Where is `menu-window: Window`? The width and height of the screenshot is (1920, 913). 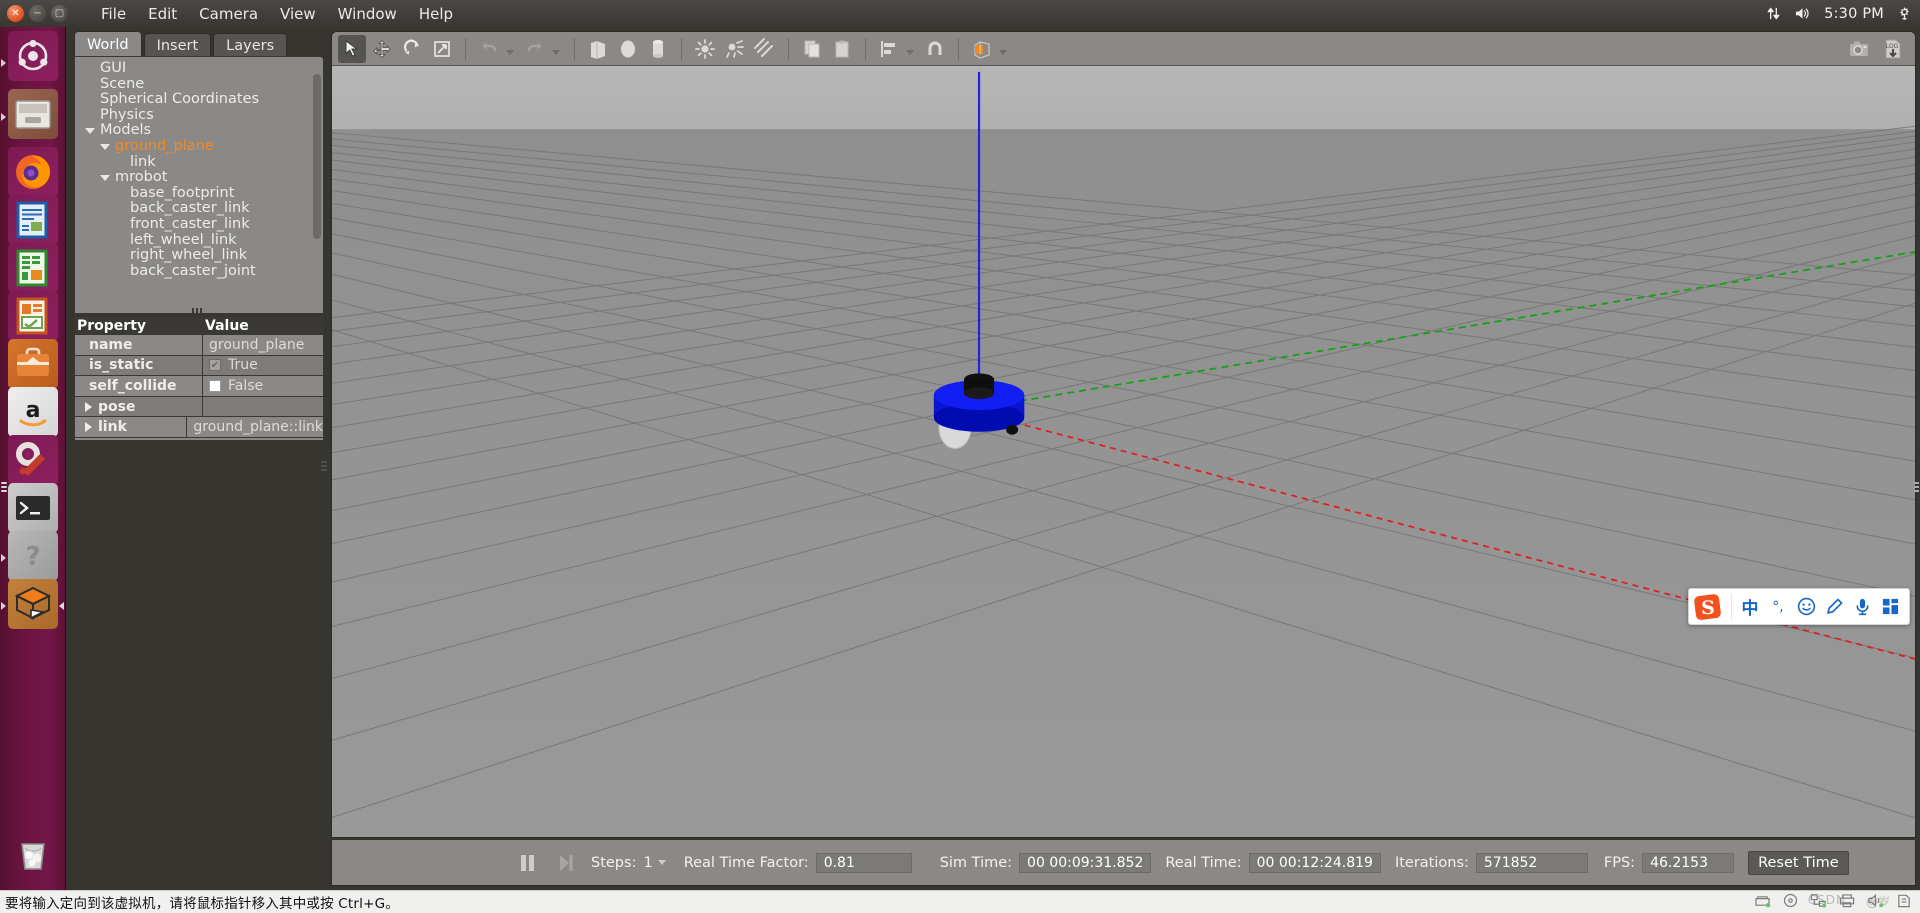 menu-window: Window is located at coordinates (367, 14).